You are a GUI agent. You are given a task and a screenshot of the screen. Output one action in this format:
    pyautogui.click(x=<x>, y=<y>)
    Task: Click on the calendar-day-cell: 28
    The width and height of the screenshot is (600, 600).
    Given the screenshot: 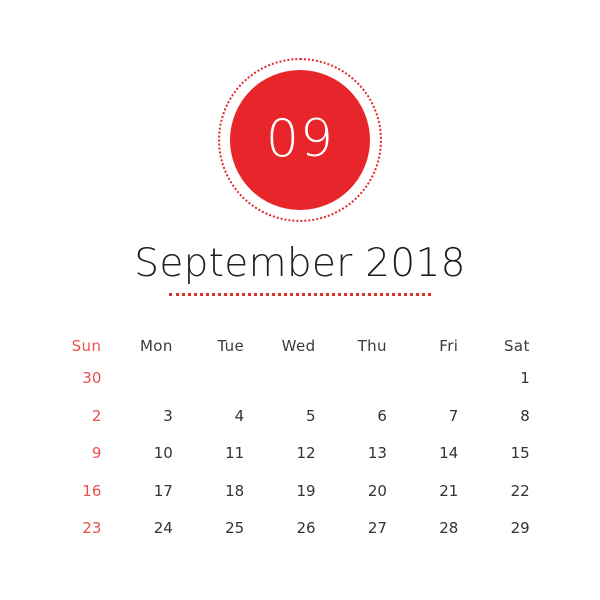 What is the action you would take?
    pyautogui.click(x=438, y=529)
    